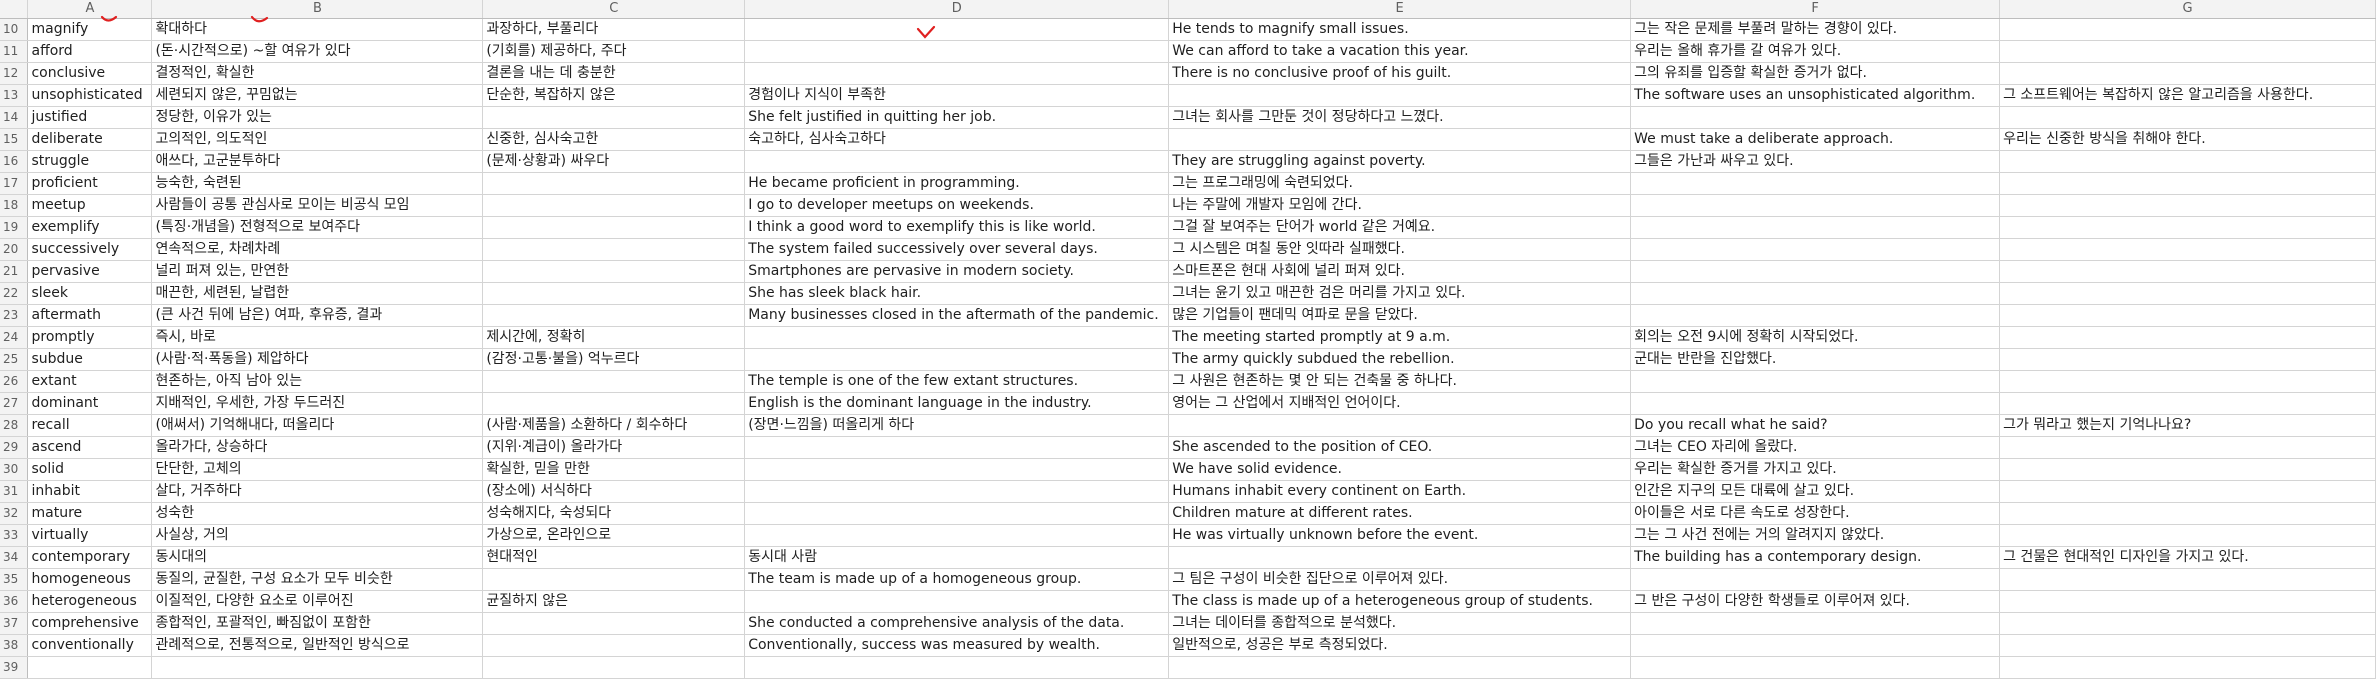 This screenshot has height=690, width=2376. Describe the element at coordinates (1815, 513) in the screenshot. I see `cell-f: 아이들은 서로 다른 속도로 성장한다.` at that location.